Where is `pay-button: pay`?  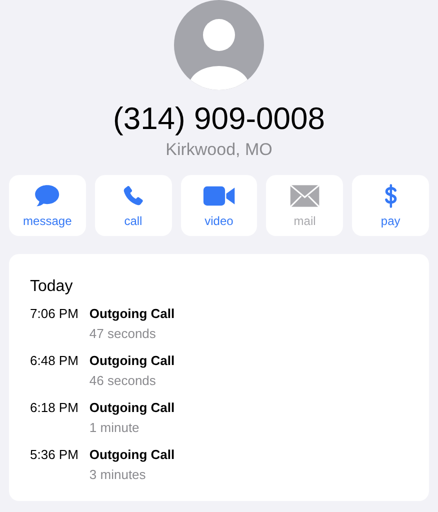 pay-button: pay is located at coordinates (390, 205).